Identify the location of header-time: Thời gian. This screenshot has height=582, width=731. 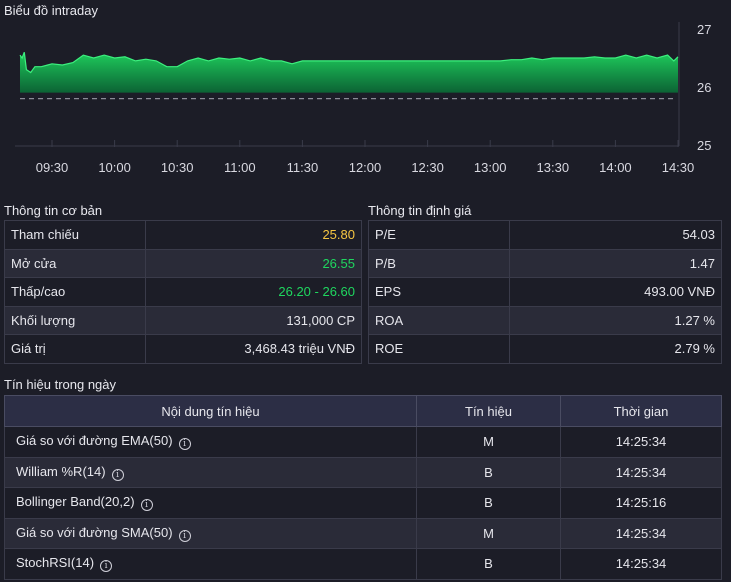
(641, 411).